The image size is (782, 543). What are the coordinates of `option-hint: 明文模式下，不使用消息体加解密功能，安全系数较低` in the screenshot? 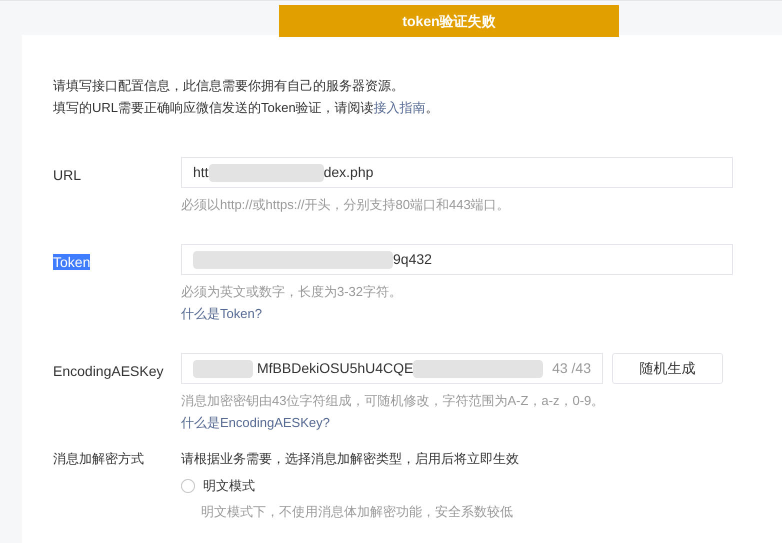 It's located at (357, 512).